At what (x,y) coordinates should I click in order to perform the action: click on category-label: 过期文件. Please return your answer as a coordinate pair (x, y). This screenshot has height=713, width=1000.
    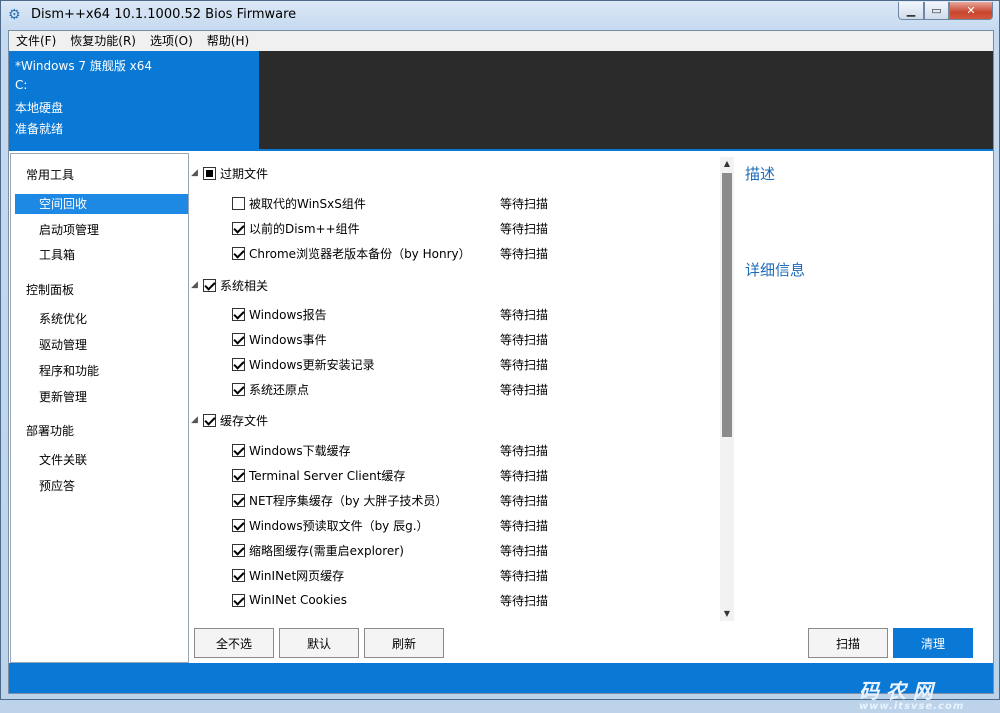
    Looking at the image, I should click on (244, 173).